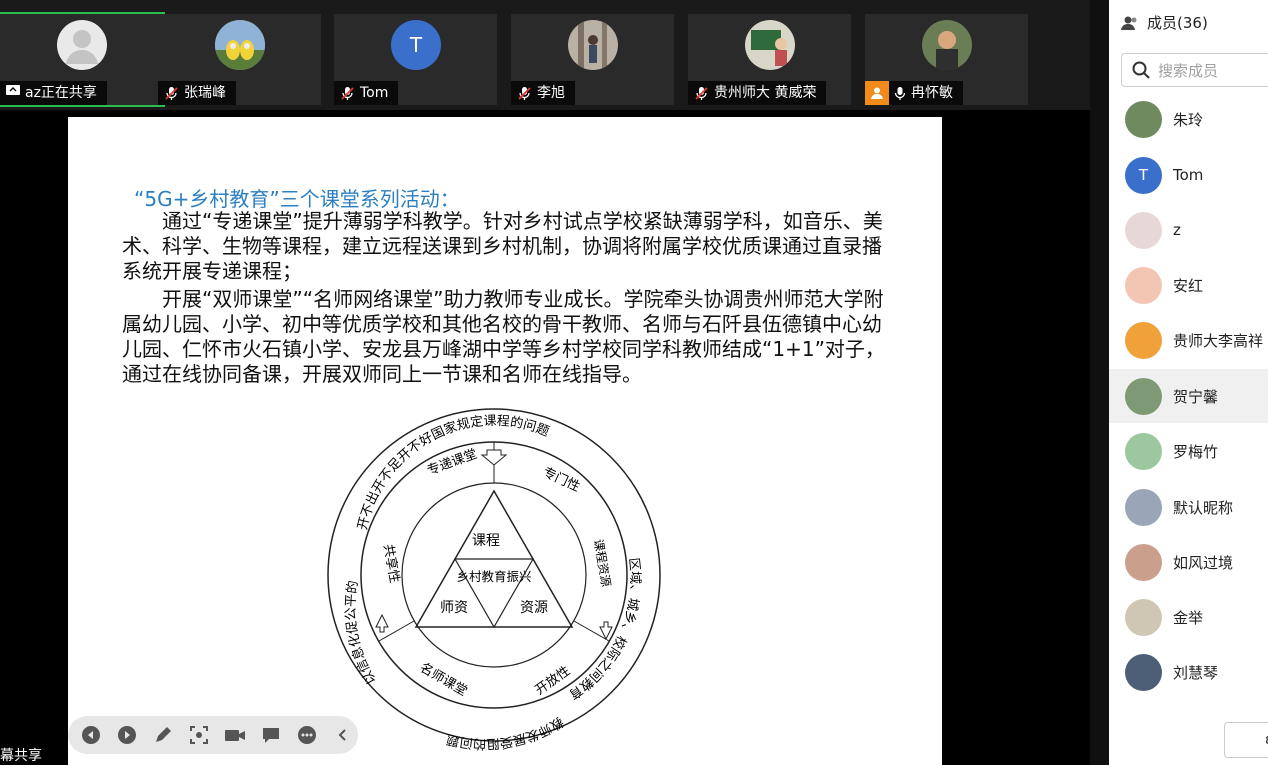 Image resolution: width=1268 pixels, height=765 pixels. What do you see at coordinates (342, 735) in the screenshot?
I see `collapse-icon` at bounding box center [342, 735].